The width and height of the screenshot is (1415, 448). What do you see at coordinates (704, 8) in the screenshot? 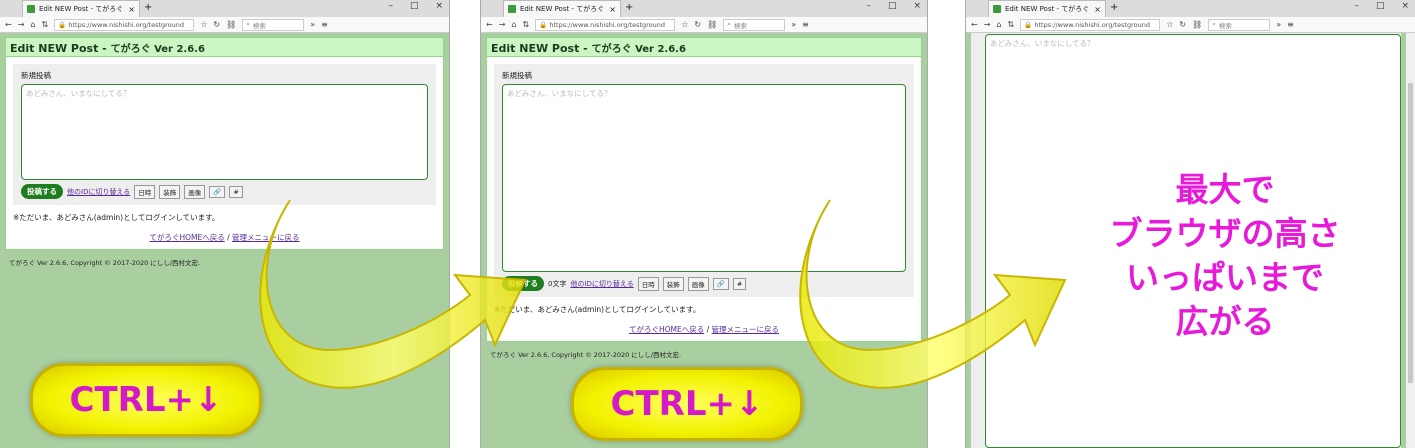
I see `tab-bar: Edit NEW Post - てがろぐ × + – □ ×` at bounding box center [704, 8].